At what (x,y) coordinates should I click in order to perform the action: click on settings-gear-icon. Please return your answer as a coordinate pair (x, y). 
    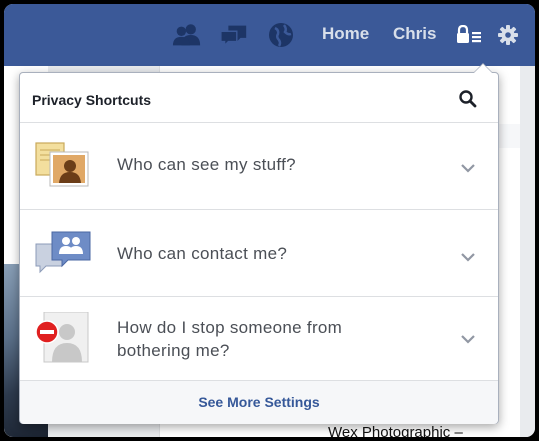
    Looking at the image, I should click on (508, 35).